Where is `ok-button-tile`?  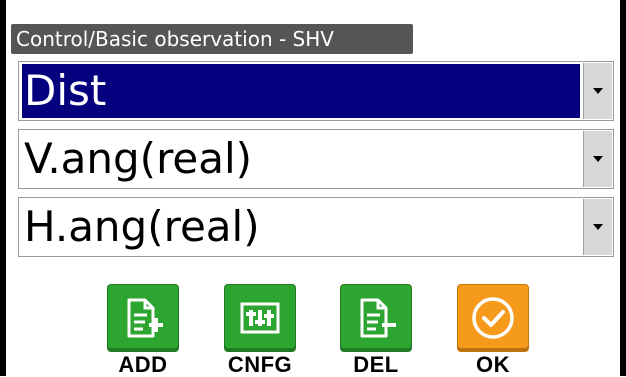 ok-button-tile is located at coordinates (493, 318).